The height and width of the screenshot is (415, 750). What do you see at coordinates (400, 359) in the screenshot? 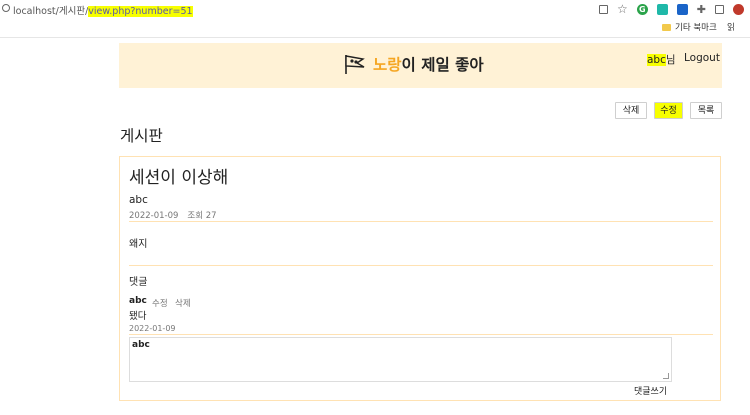
I see `comment-textarea: abc` at bounding box center [400, 359].